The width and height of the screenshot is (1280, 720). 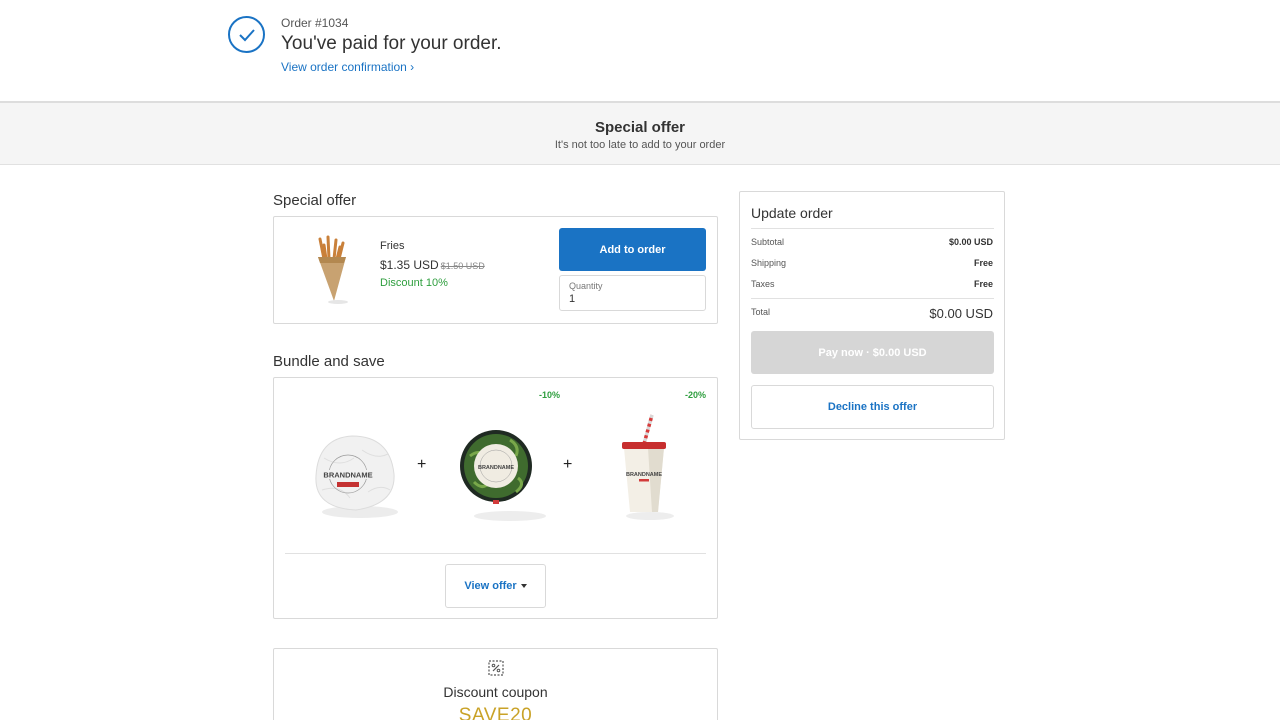 I want to click on coupon-code: SAVE20, so click(x=495, y=712).